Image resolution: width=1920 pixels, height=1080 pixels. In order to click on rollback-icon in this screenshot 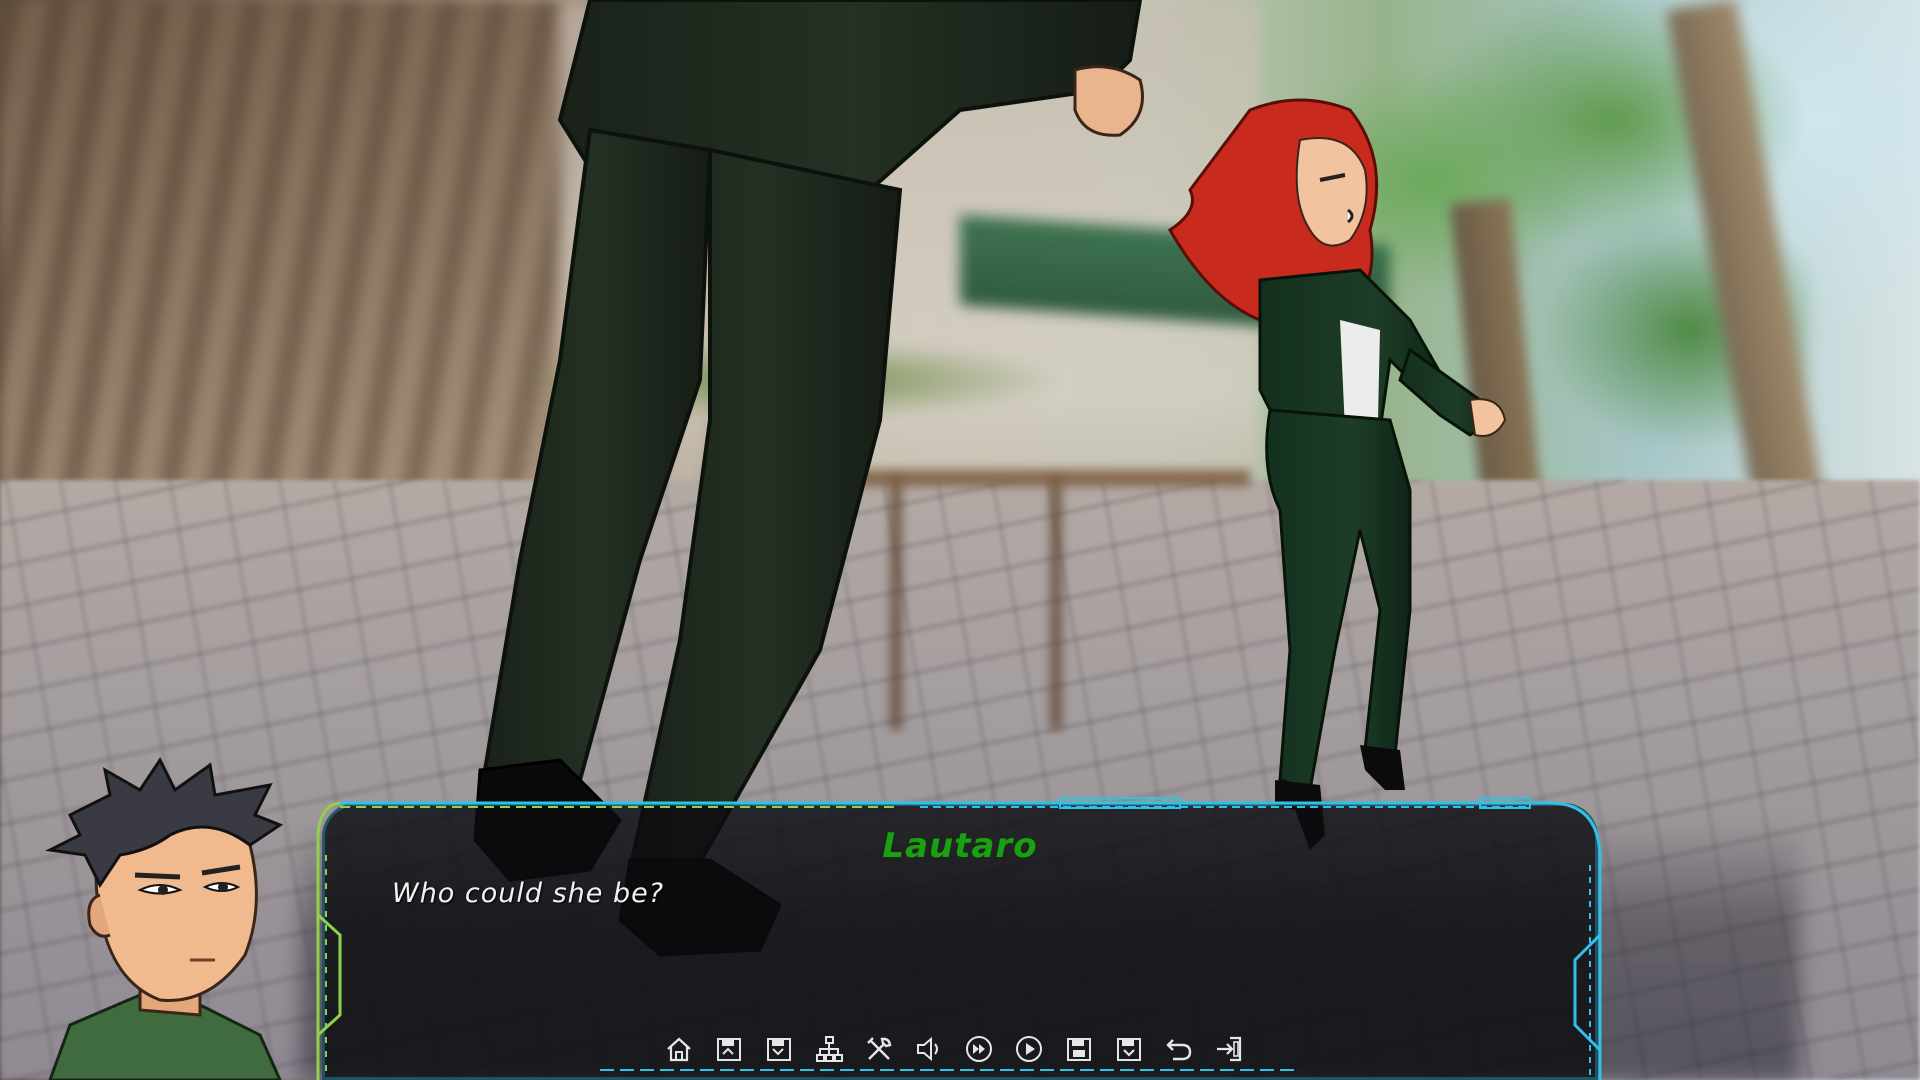, I will do `click(1179, 1050)`.